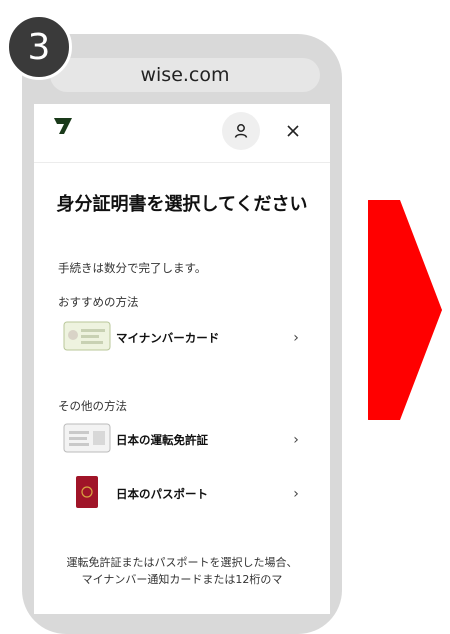  I want to click on step-number: 3, so click(39, 47).